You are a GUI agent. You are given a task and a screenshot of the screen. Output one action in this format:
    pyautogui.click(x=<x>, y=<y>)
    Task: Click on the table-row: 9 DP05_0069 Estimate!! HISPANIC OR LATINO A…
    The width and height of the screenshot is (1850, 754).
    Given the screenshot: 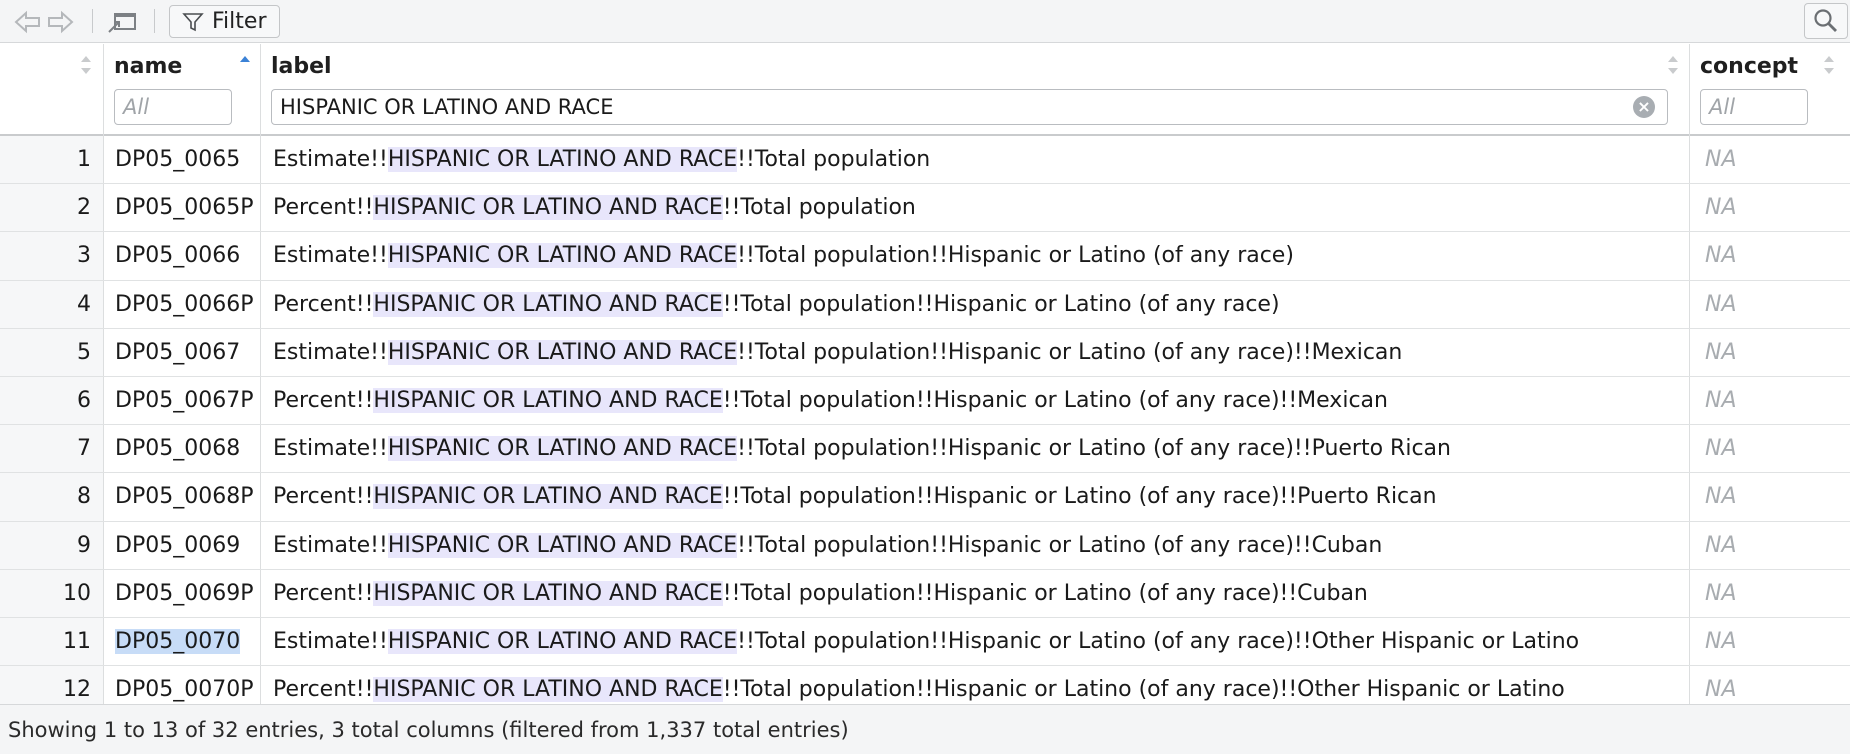 What is the action you would take?
    pyautogui.click(x=925, y=545)
    